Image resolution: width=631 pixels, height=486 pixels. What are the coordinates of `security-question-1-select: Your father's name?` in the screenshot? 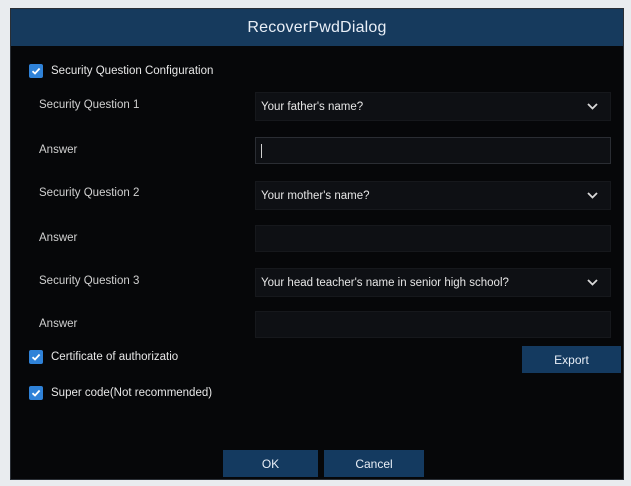 It's located at (433, 106).